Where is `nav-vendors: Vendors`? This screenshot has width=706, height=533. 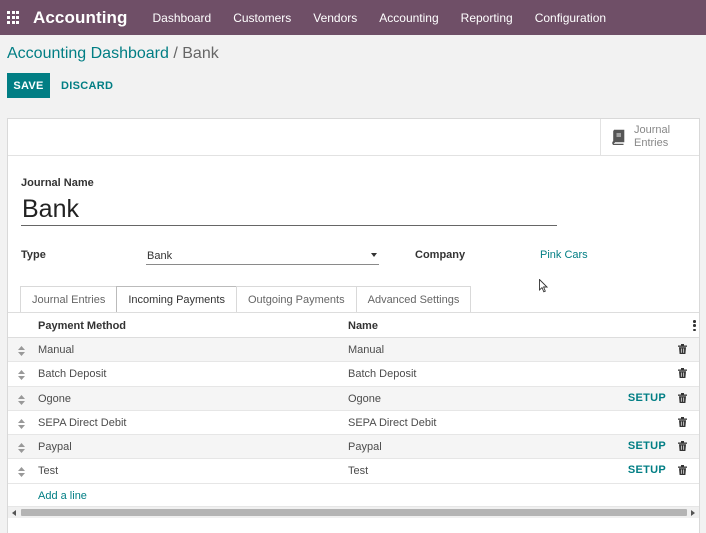 nav-vendors: Vendors is located at coordinates (335, 18).